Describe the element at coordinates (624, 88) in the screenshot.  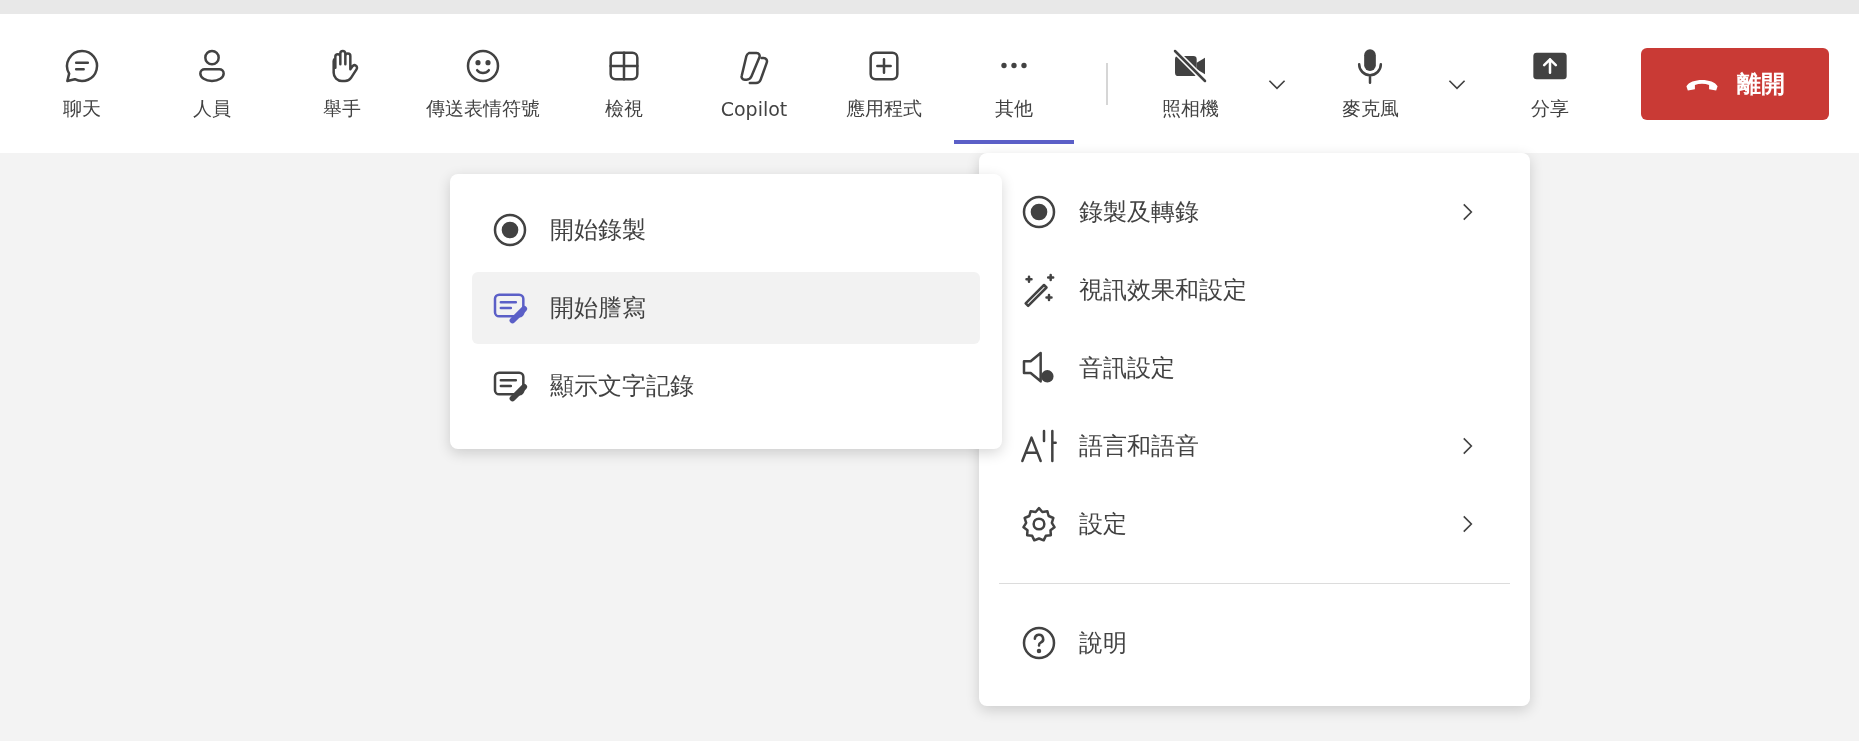
I see `toolbar-button: 檢視` at that location.